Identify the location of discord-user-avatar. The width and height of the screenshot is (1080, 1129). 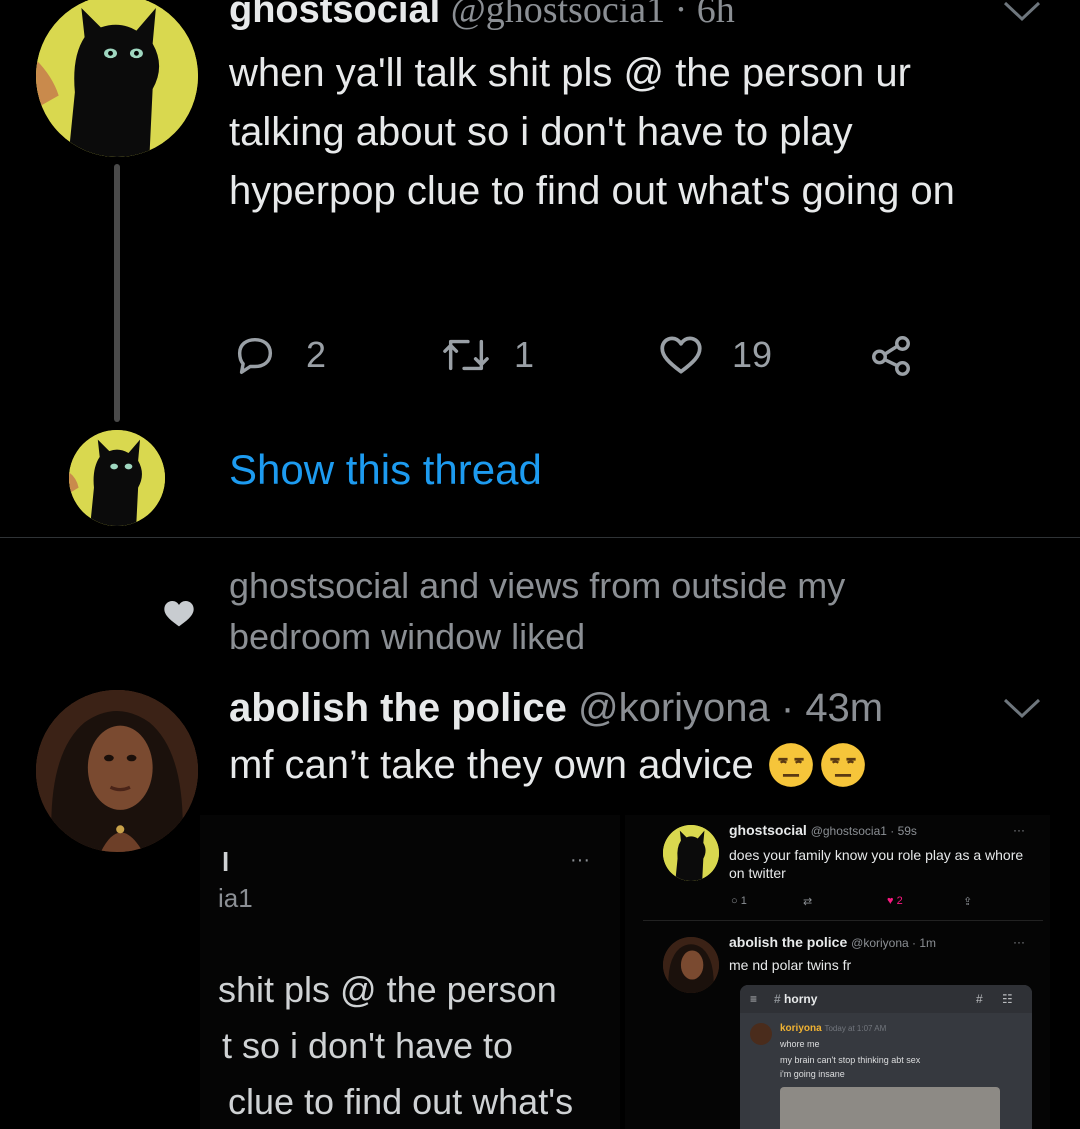
(761, 1034).